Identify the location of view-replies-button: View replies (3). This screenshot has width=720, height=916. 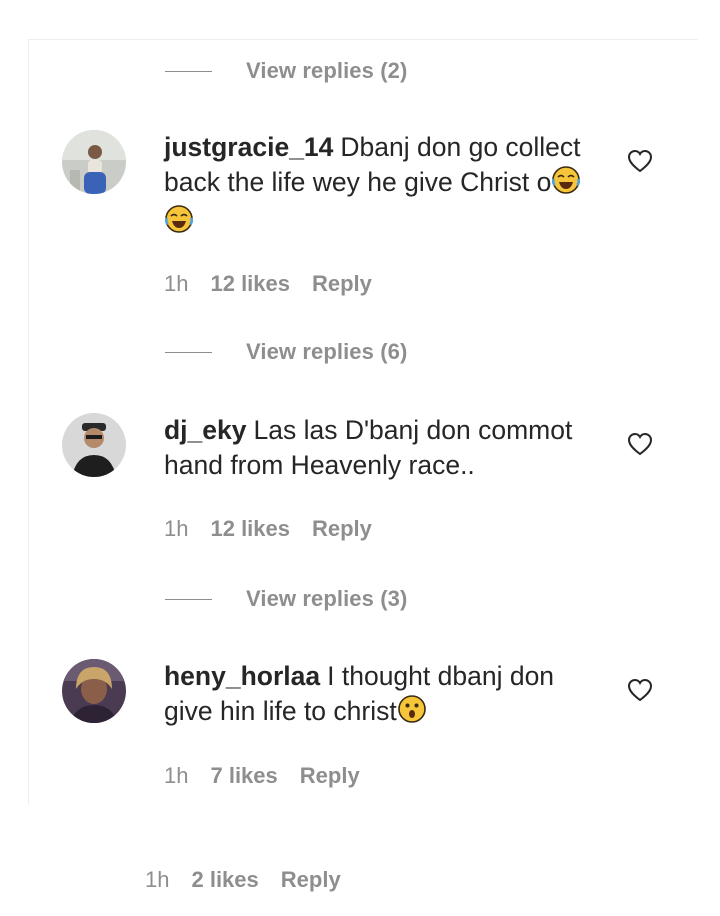
(286, 599).